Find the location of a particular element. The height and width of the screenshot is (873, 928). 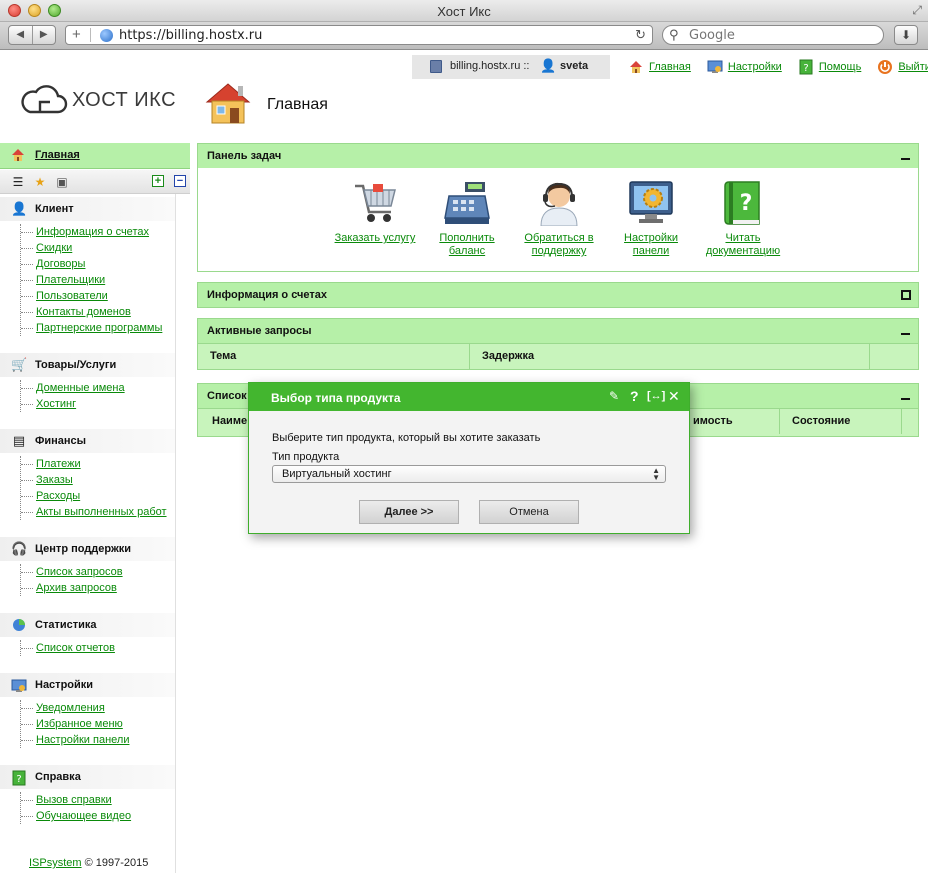

url-text: https://billing.hostx.ru is located at coordinates (190, 35).